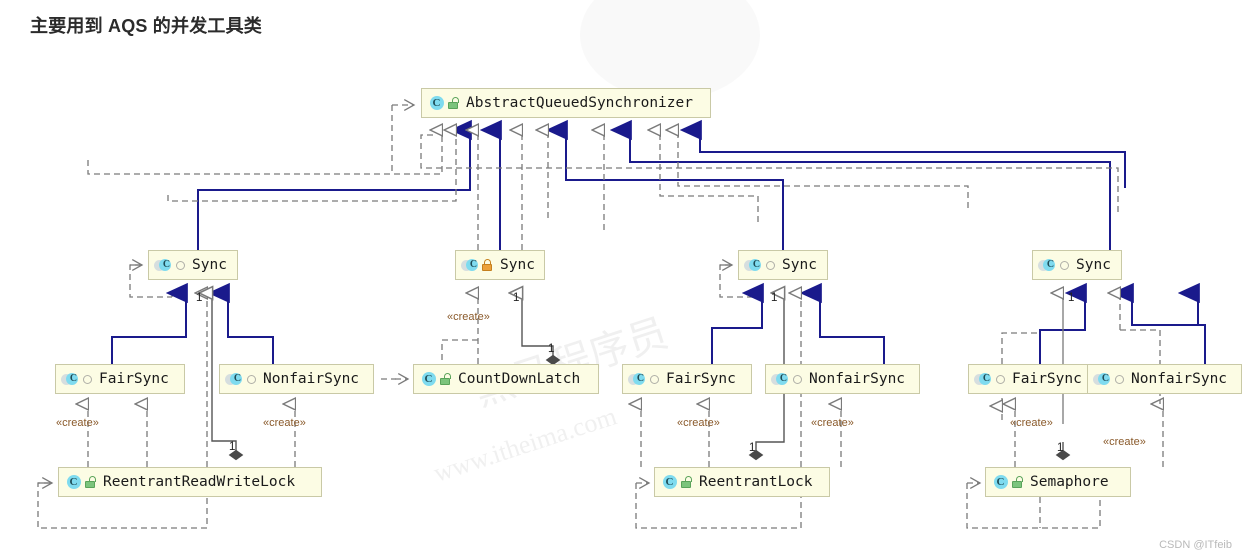 The height and width of the screenshot is (557, 1242). What do you see at coordinates (1195, 545) in the screenshot?
I see `credit-watermark: CSDN @ITfeib` at bounding box center [1195, 545].